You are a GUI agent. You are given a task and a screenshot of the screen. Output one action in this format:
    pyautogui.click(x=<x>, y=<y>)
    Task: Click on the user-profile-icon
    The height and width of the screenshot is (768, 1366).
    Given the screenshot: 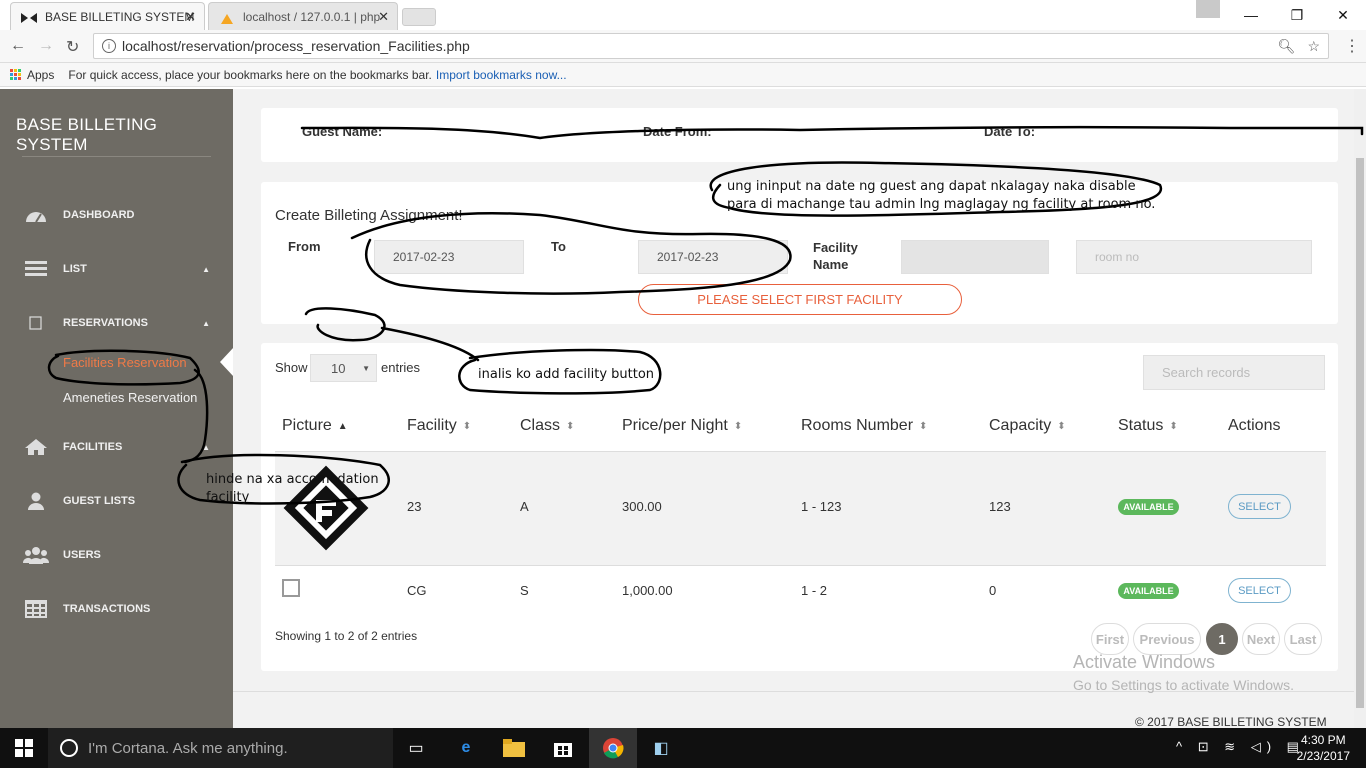 What is the action you would take?
    pyautogui.click(x=1208, y=9)
    